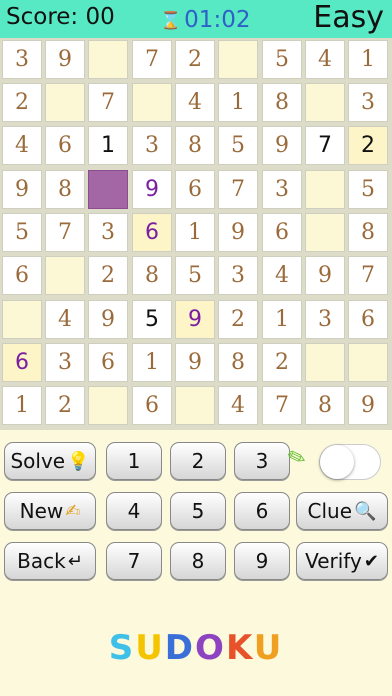  What do you see at coordinates (262, 461) in the screenshot?
I see `digit-button-3: 3` at bounding box center [262, 461].